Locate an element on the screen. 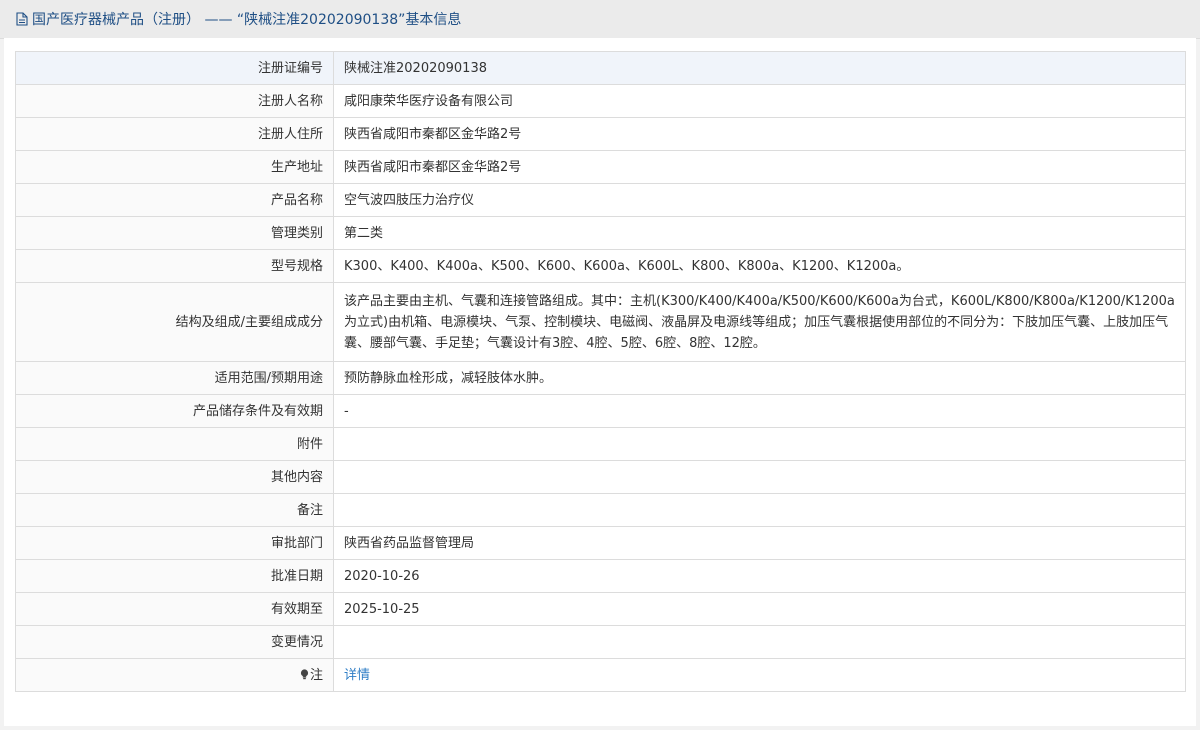  table-row: 生产地址 陕西省咸阳市秦都区金华路2号 is located at coordinates (600, 167).